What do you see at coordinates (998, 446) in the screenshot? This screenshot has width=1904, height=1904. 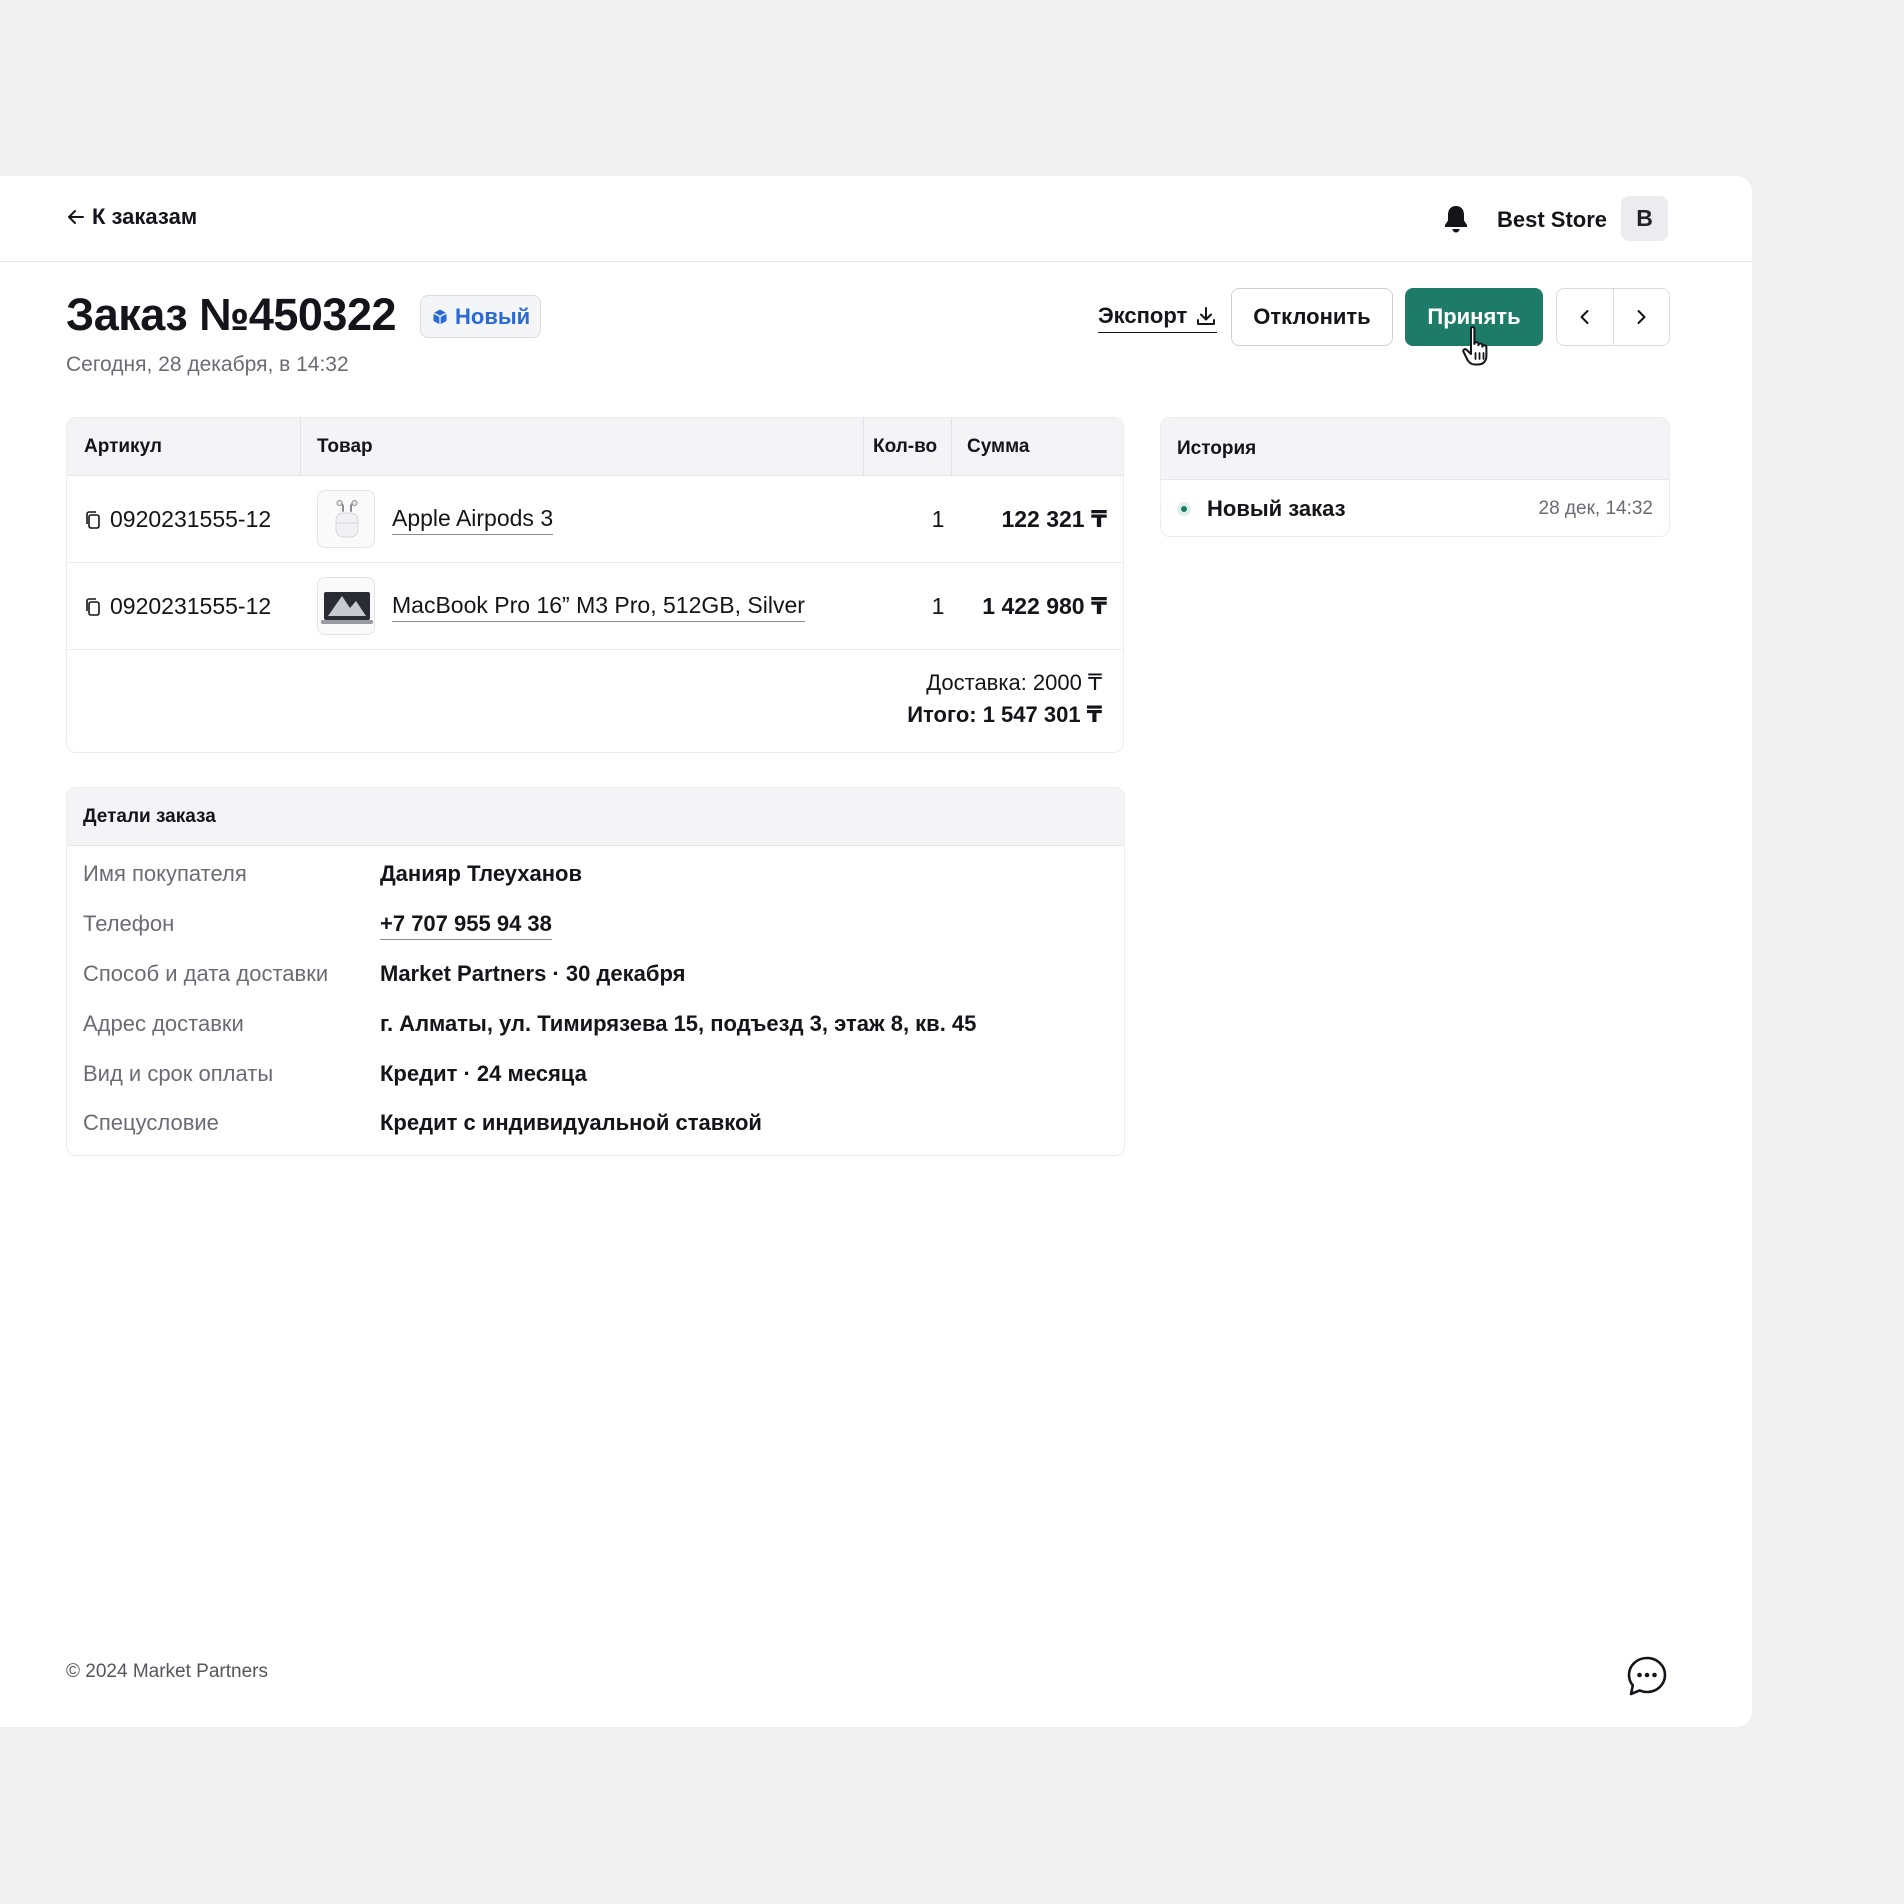 I see `column-header-sum: Сумма` at bounding box center [998, 446].